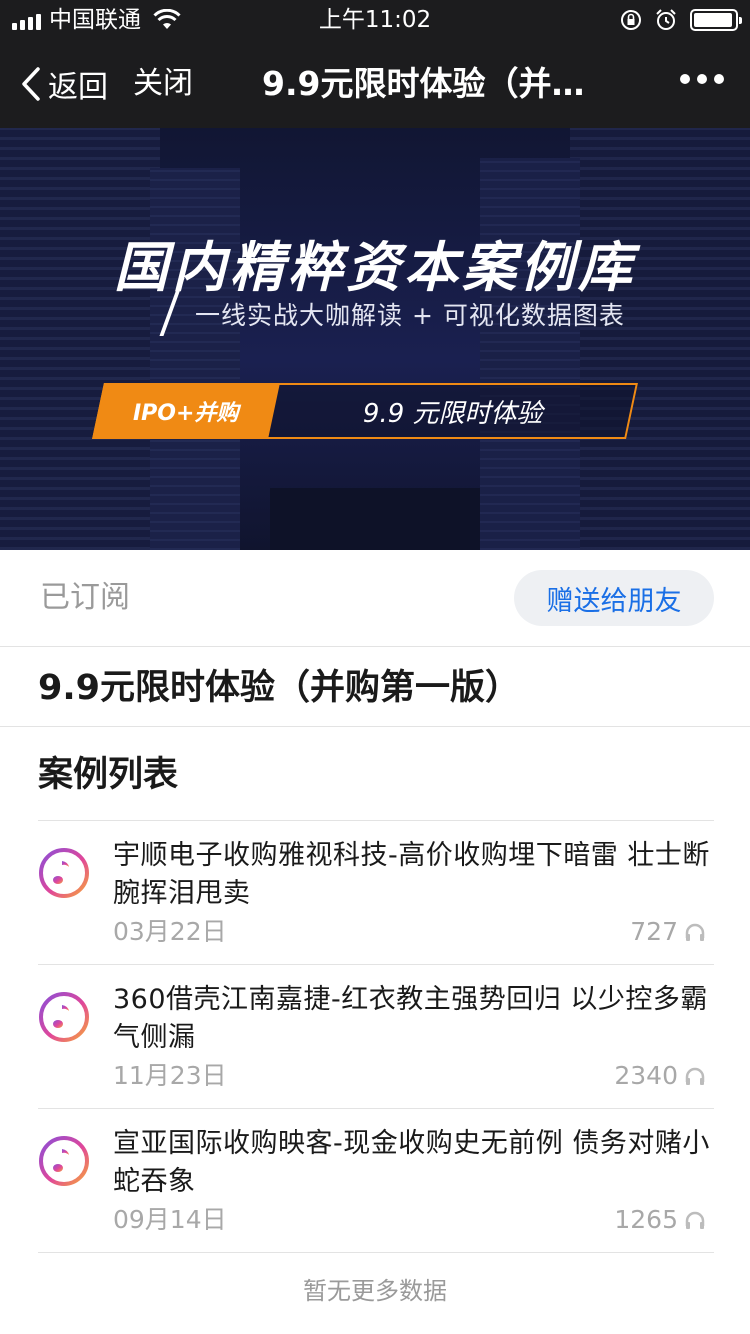 The width and height of the screenshot is (750, 1334). I want to click on battery-icon, so click(716, 20).